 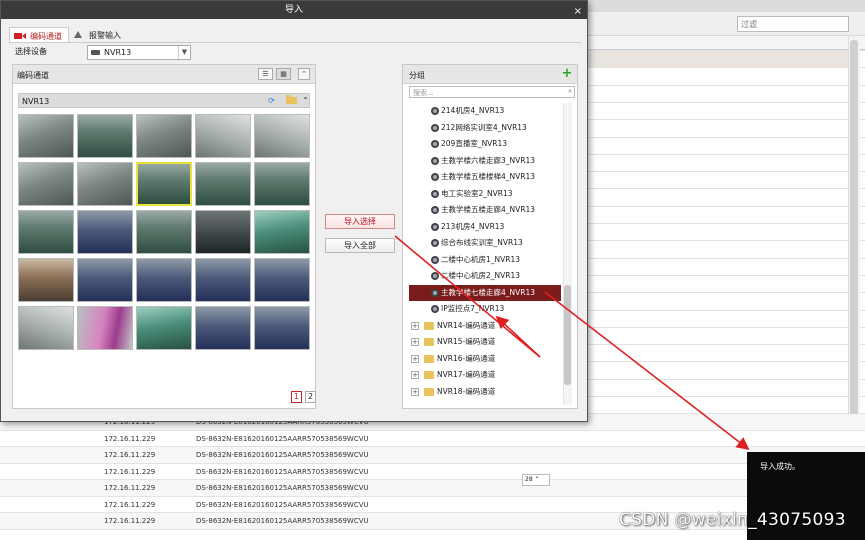 What do you see at coordinates (118, 52) in the screenshot?
I see `device-select-value: NVR13` at bounding box center [118, 52].